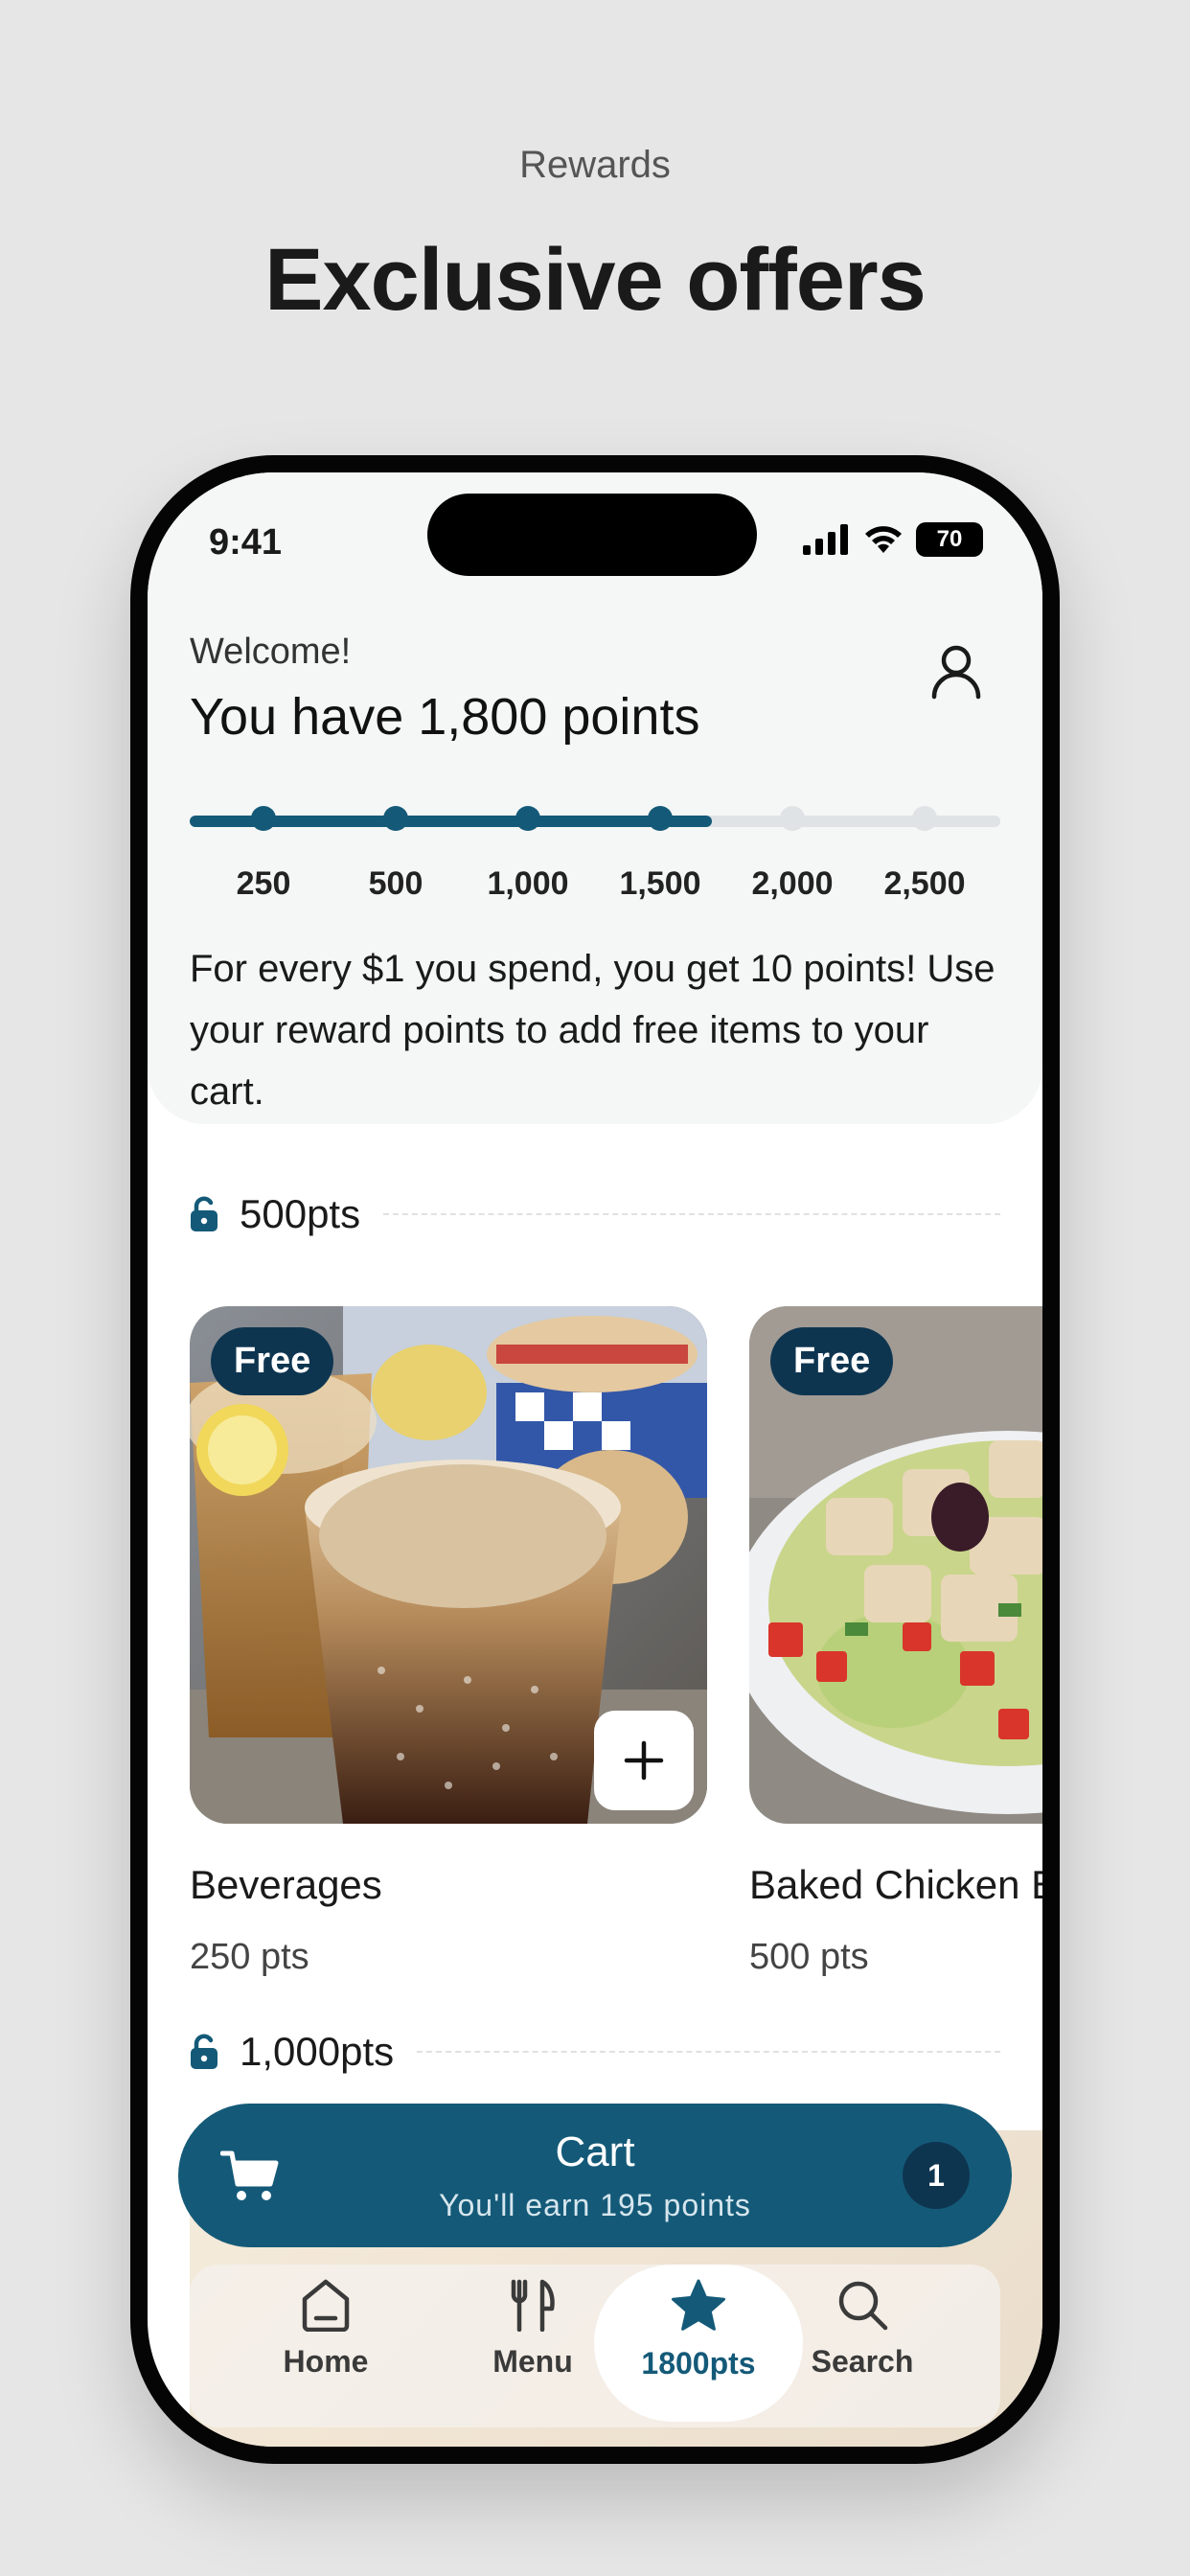 The image size is (1190, 2576). What do you see at coordinates (793, 883) in the screenshot?
I see `progress-tick-label: 2,000` at bounding box center [793, 883].